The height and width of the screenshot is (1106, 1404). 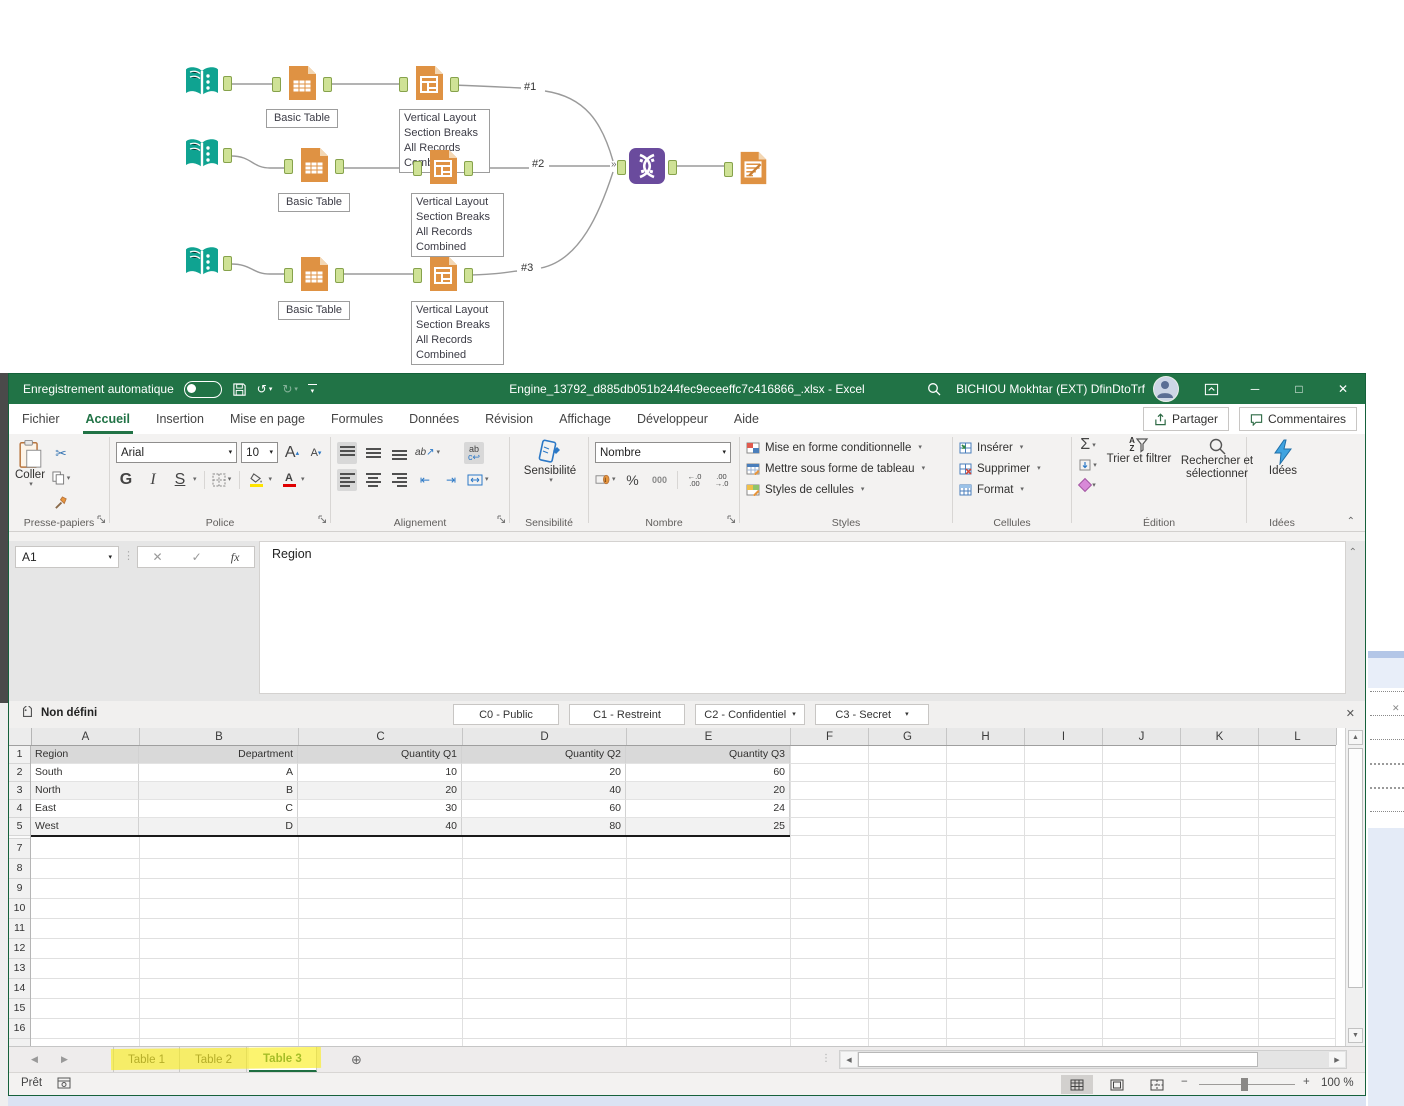 I want to click on align-center-button, so click(x=373, y=480).